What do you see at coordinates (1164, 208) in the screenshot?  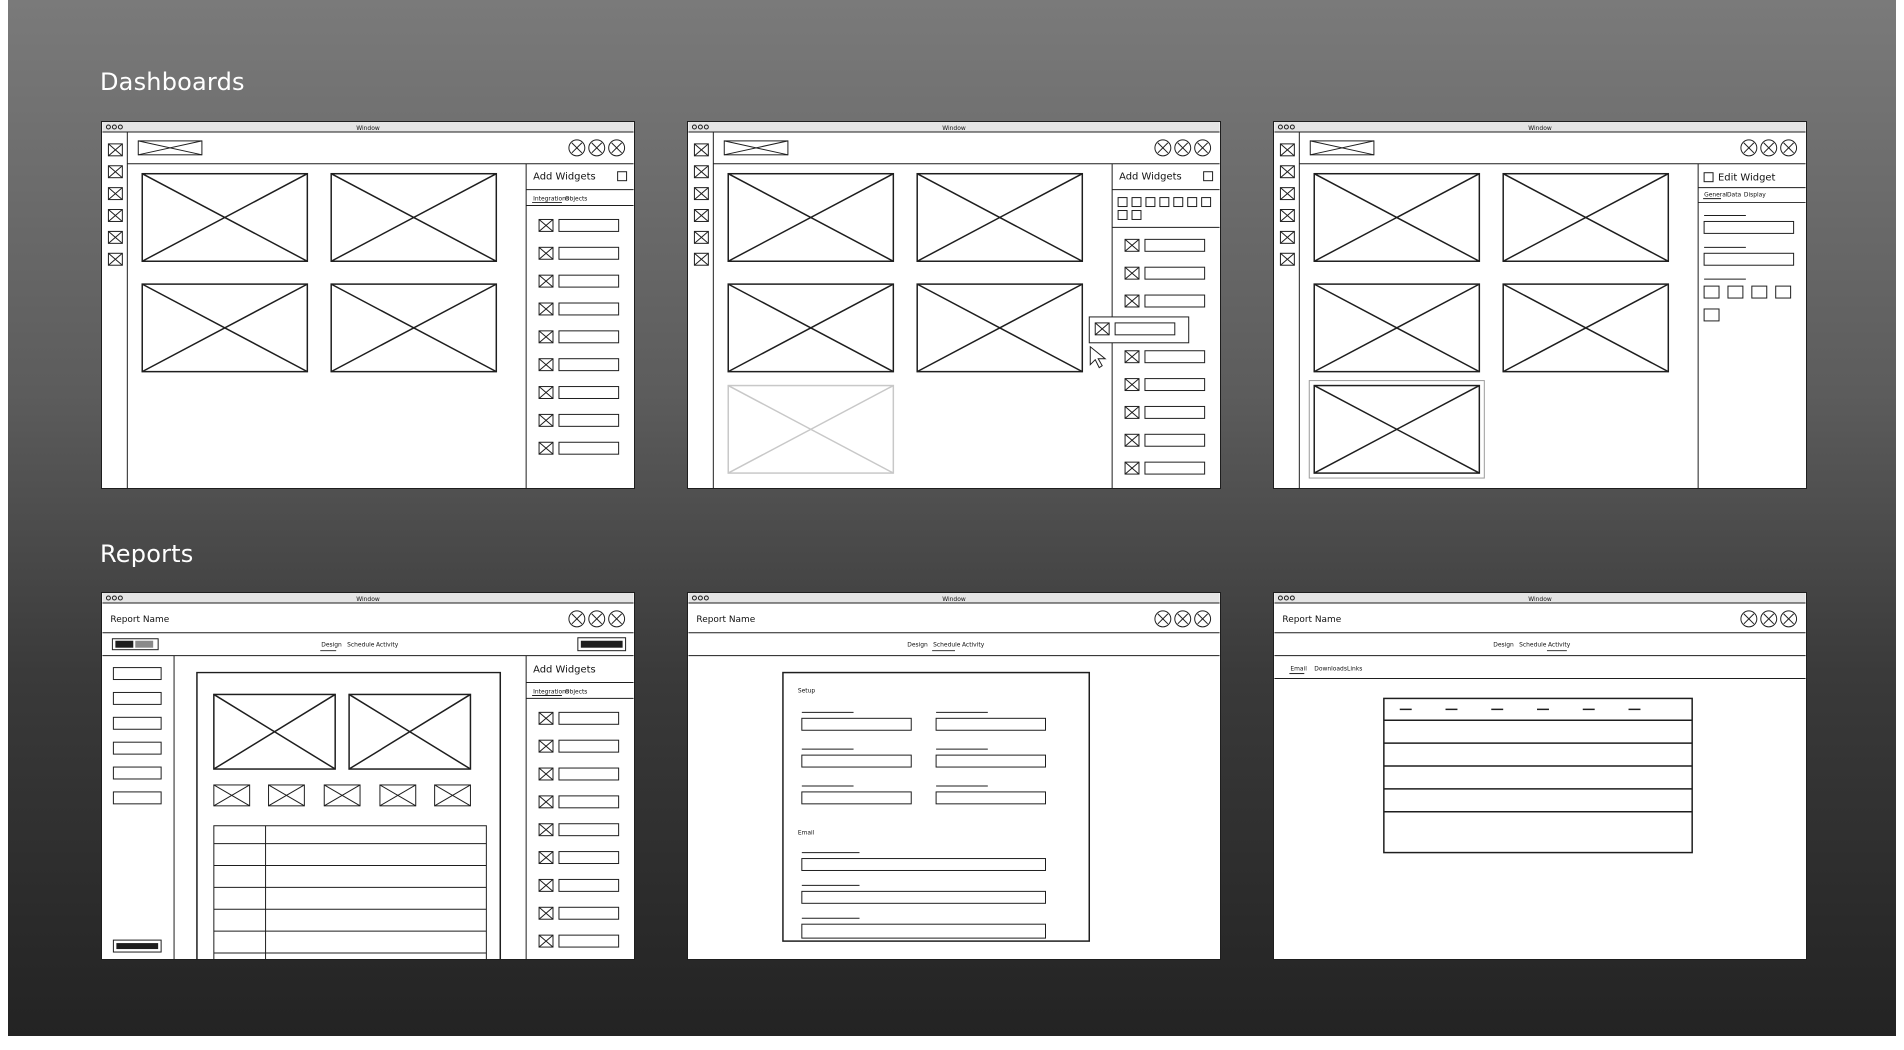 I see `icon-filter-row` at bounding box center [1164, 208].